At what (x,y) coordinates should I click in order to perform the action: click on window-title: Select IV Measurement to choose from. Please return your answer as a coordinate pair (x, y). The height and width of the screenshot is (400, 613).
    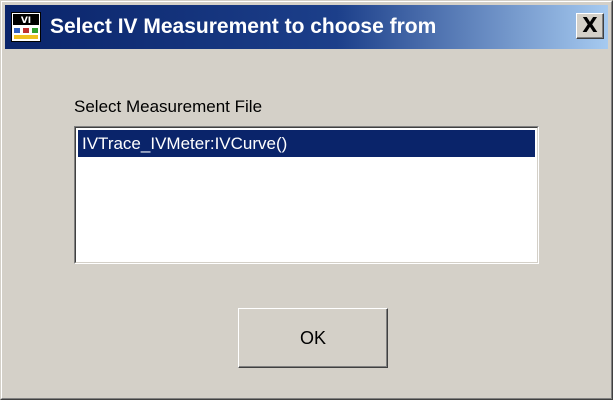
    Looking at the image, I should click on (243, 26).